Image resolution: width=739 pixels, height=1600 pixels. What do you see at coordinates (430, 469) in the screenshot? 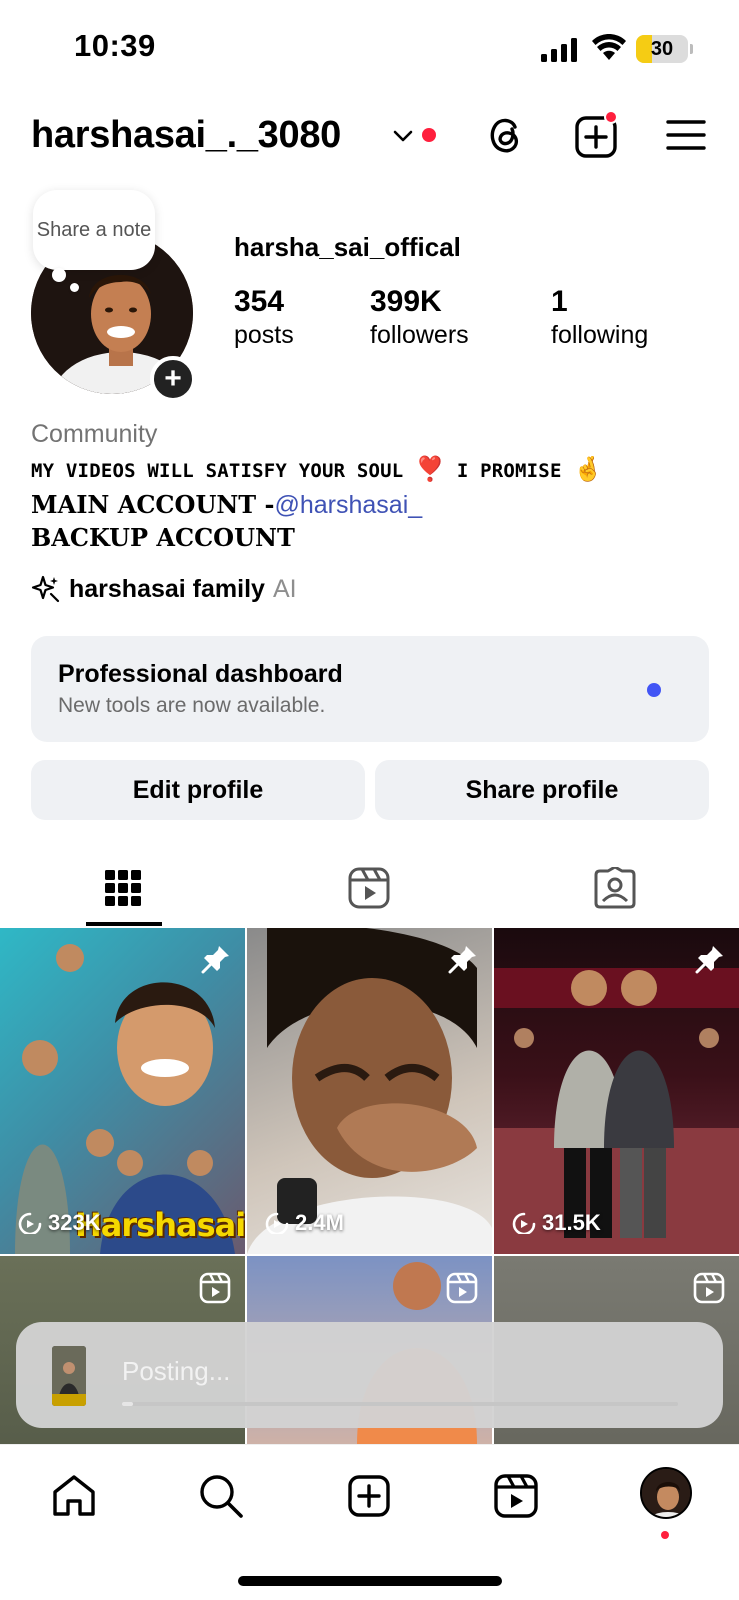
I see `heart-exclamation-emoji: ❣️` at bounding box center [430, 469].